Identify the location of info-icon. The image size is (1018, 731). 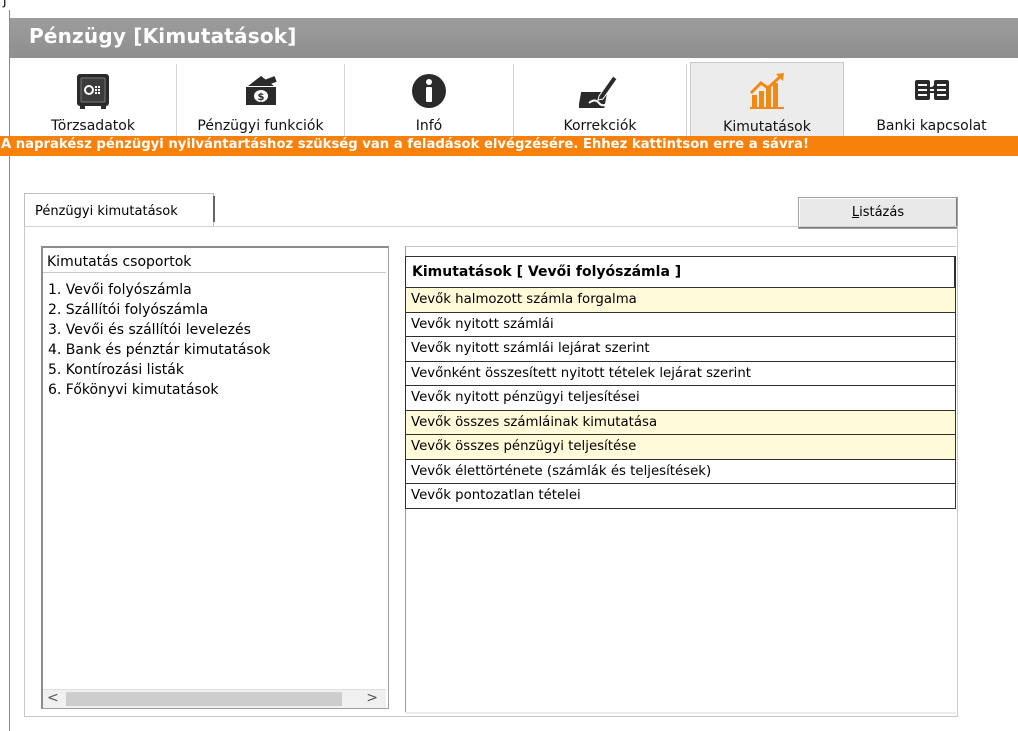
(429, 91).